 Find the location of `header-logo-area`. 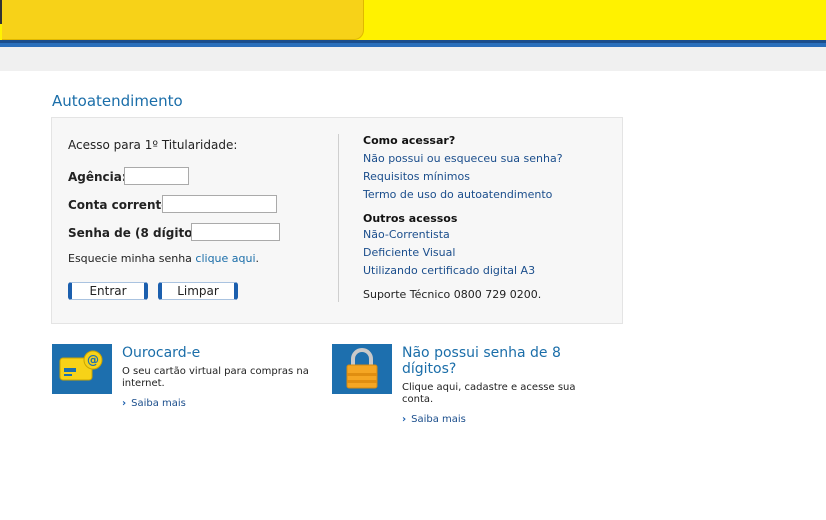

header-logo-area is located at coordinates (183, 20).